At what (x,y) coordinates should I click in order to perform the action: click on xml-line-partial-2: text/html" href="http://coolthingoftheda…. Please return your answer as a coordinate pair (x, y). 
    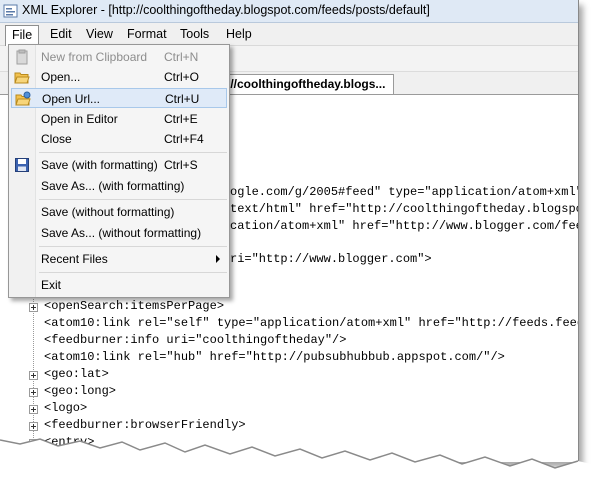
    Looking at the image, I should click on (404, 209).